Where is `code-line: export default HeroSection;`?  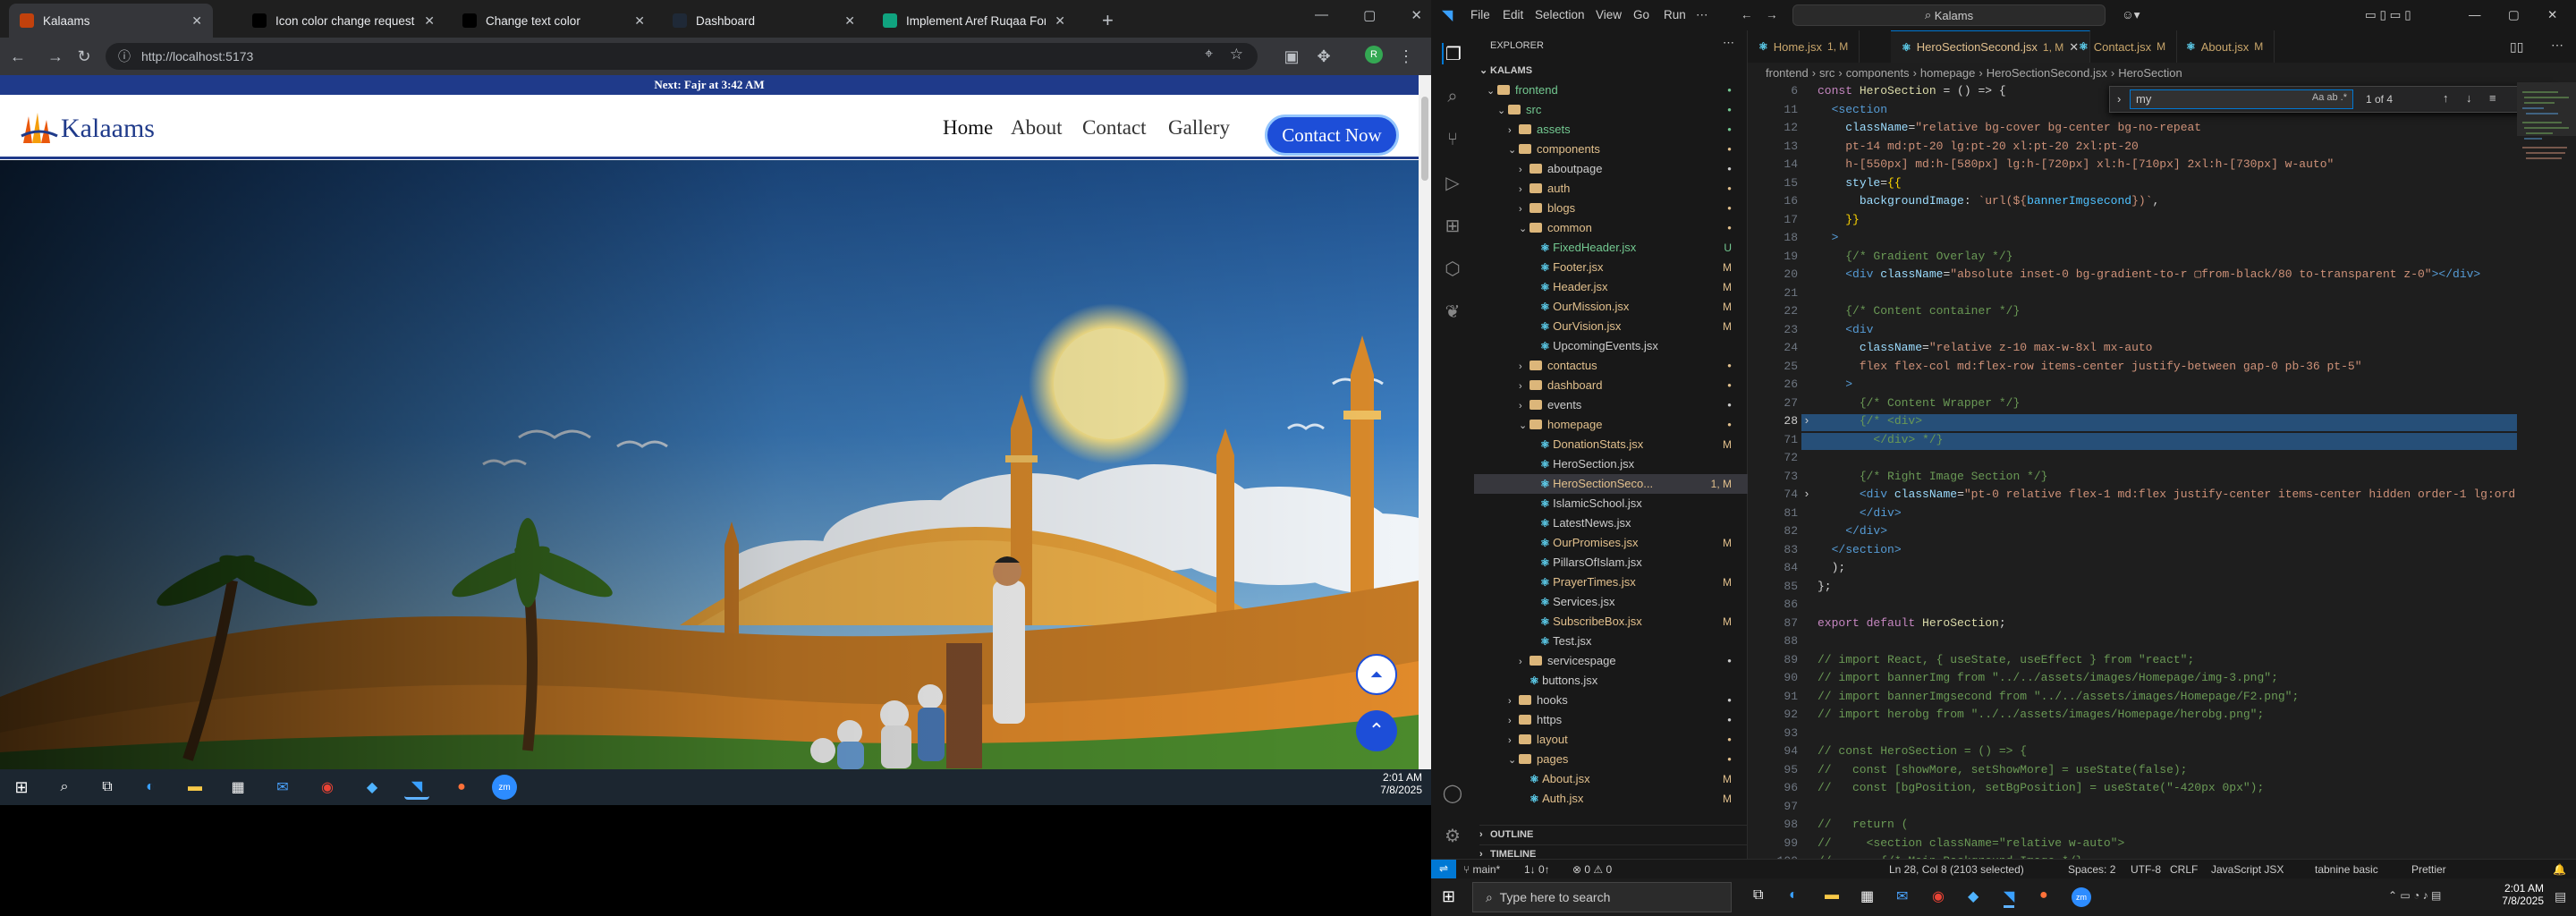 code-line: export default HeroSection; is located at coordinates (1912, 623).